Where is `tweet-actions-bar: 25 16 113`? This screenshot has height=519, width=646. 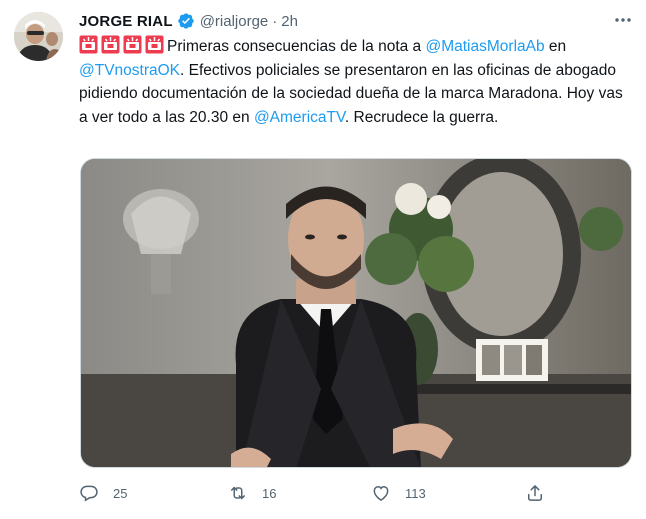 tweet-actions-bar: 25 16 113 is located at coordinates (339, 493).